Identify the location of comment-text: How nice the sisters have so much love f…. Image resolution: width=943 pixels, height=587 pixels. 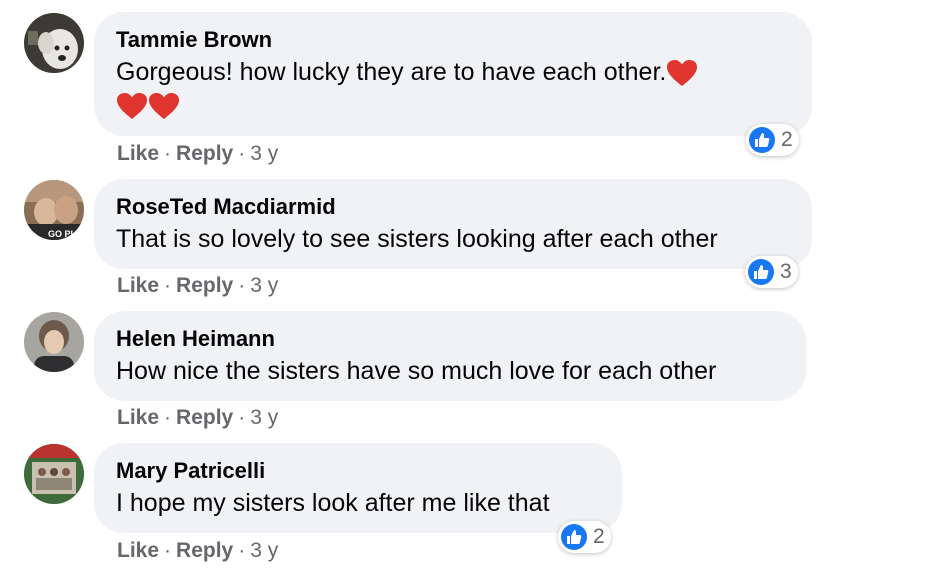
(416, 371).